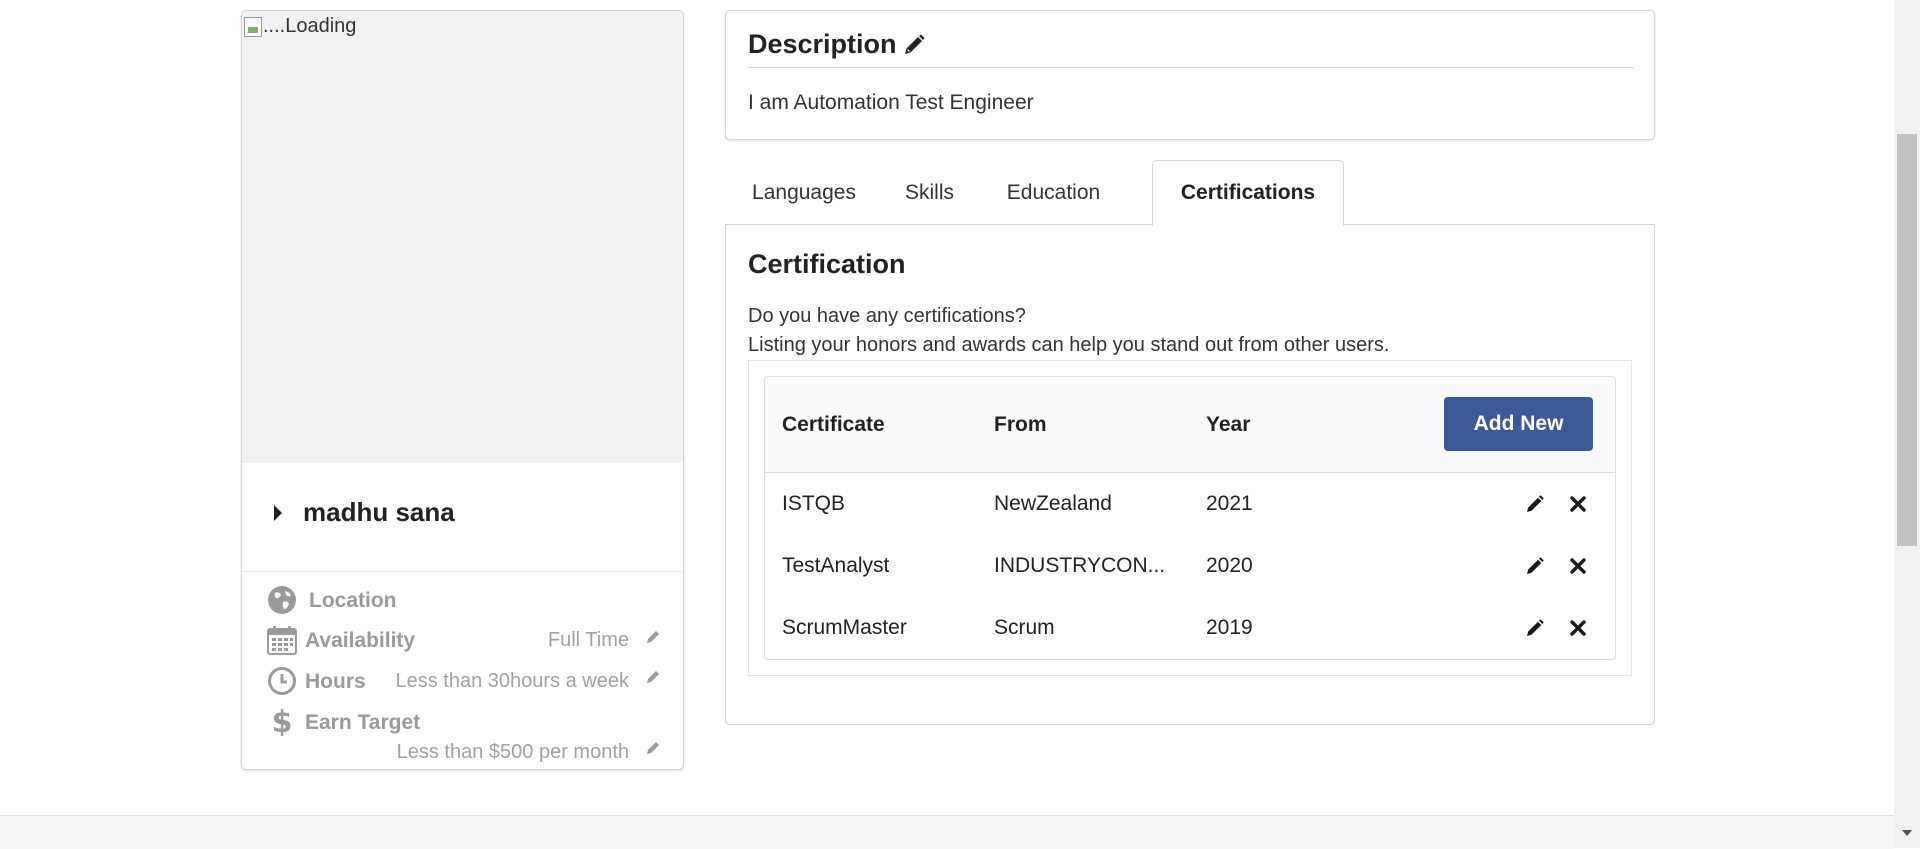 Image resolution: width=1920 pixels, height=849 pixels. What do you see at coordinates (1190, 425) in the screenshot?
I see `table-header: Certificate From Year Add New` at bounding box center [1190, 425].